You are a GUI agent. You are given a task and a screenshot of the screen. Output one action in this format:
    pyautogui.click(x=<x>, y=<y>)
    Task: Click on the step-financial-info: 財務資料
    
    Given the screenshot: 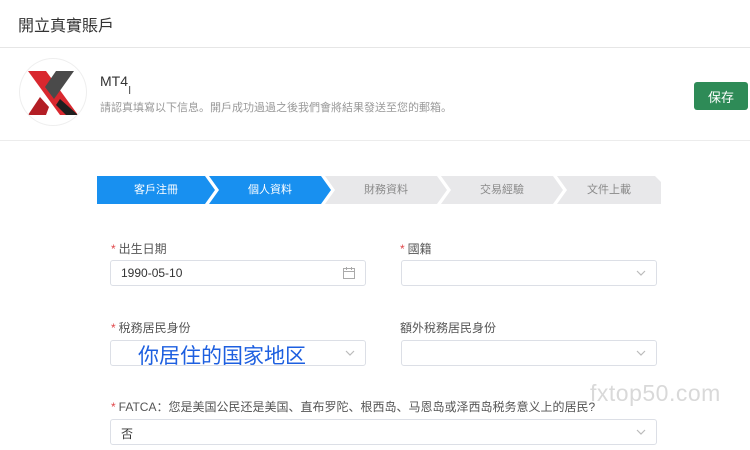 What is the action you would take?
    pyautogui.click(x=386, y=190)
    